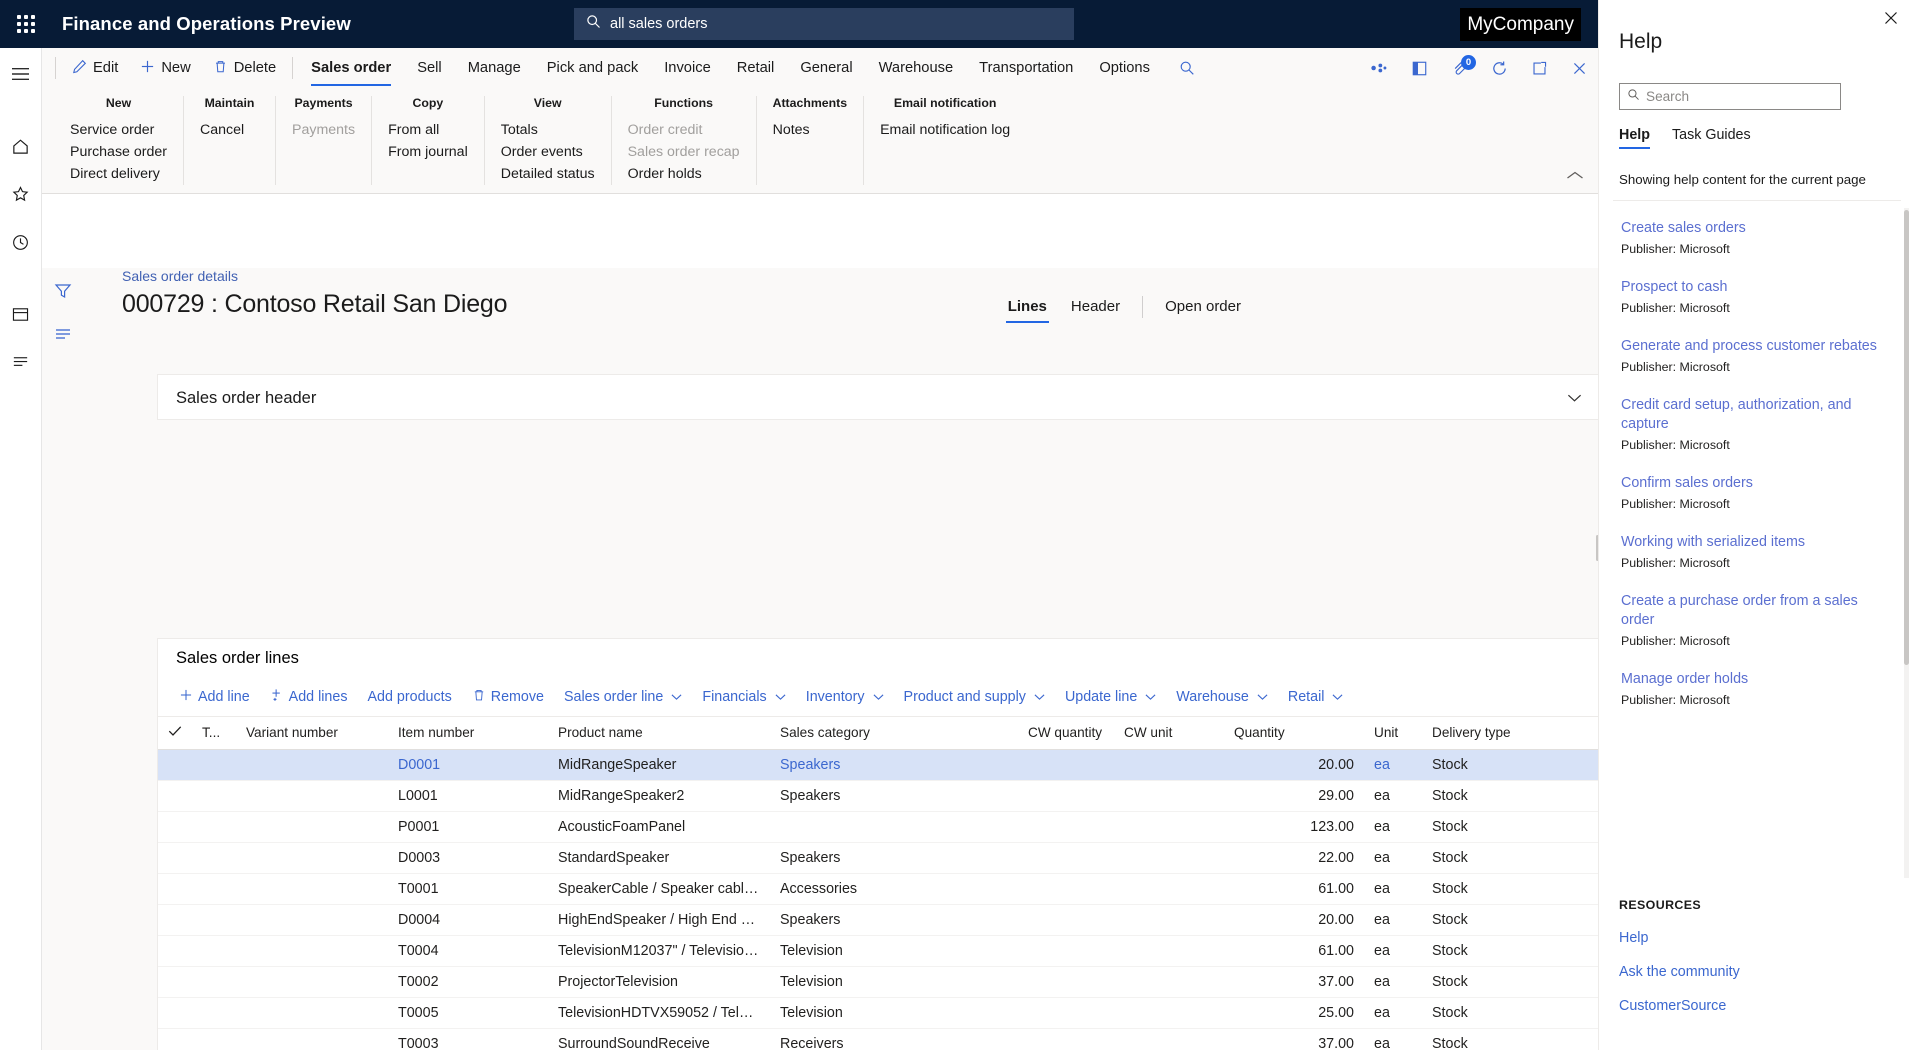 The height and width of the screenshot is (1050, 1913). What do you see at coordinates (63, 293) in the screenshot?
I see `filter-icon` at bounding box center [63, 293].